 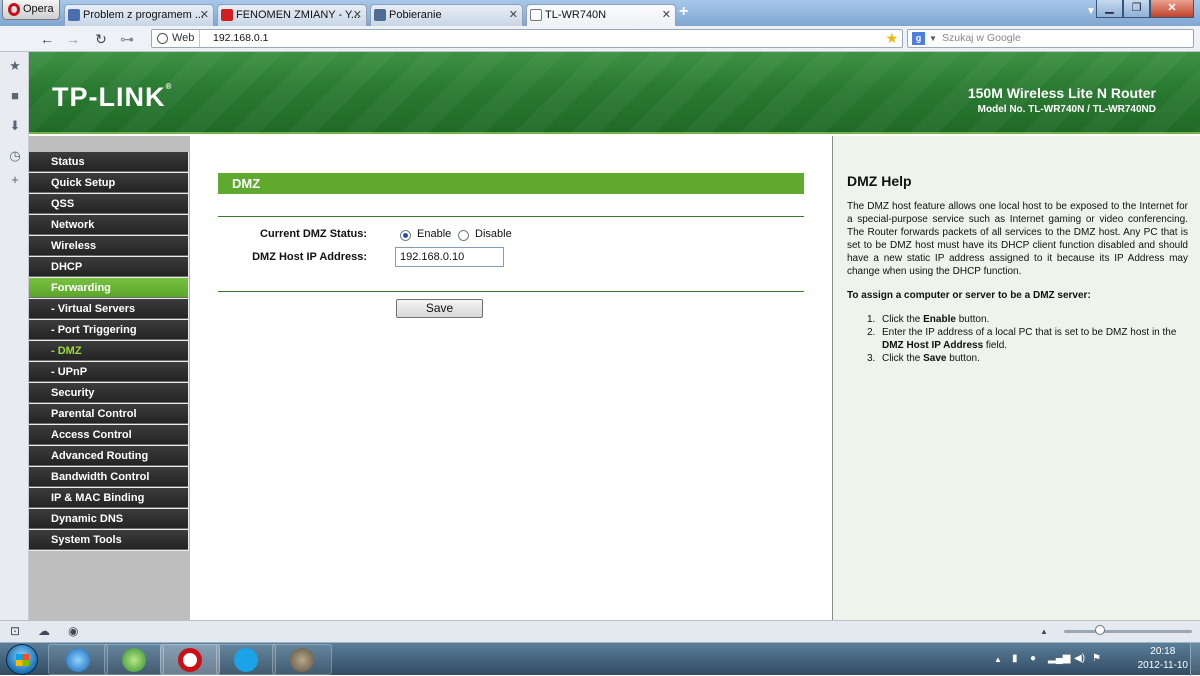 I want to click on usb-icon: ▮, so click(x=1015, y=658).